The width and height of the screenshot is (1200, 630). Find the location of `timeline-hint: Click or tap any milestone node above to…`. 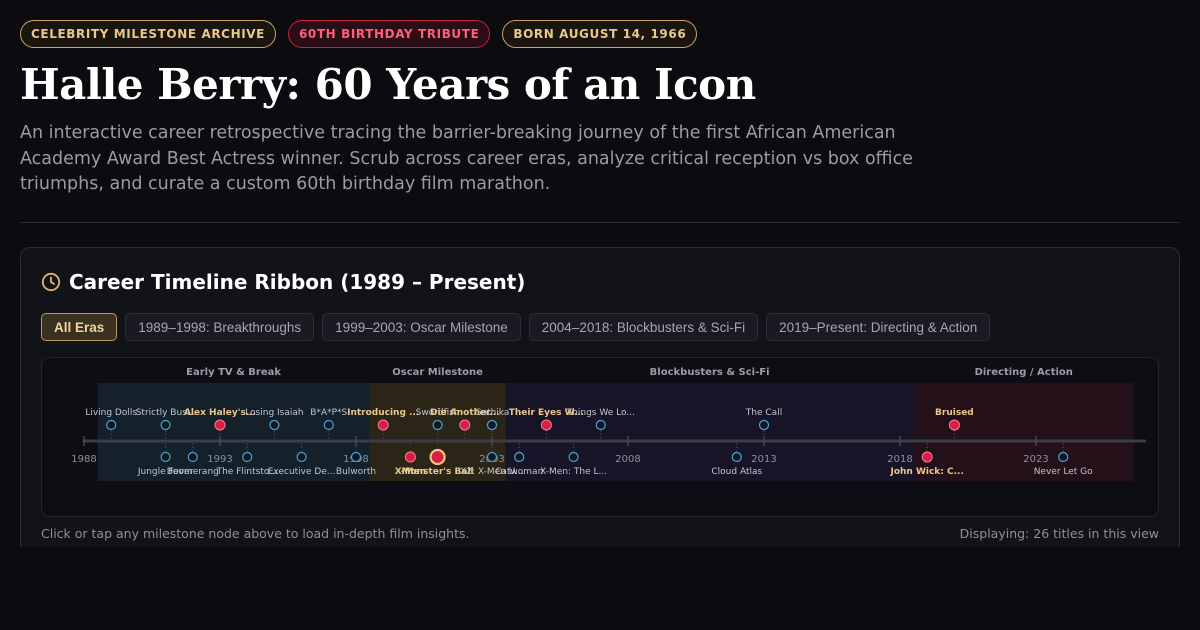

timeline-hint: Click or tap any milestone node above to… is located at coordinates (255, 533).